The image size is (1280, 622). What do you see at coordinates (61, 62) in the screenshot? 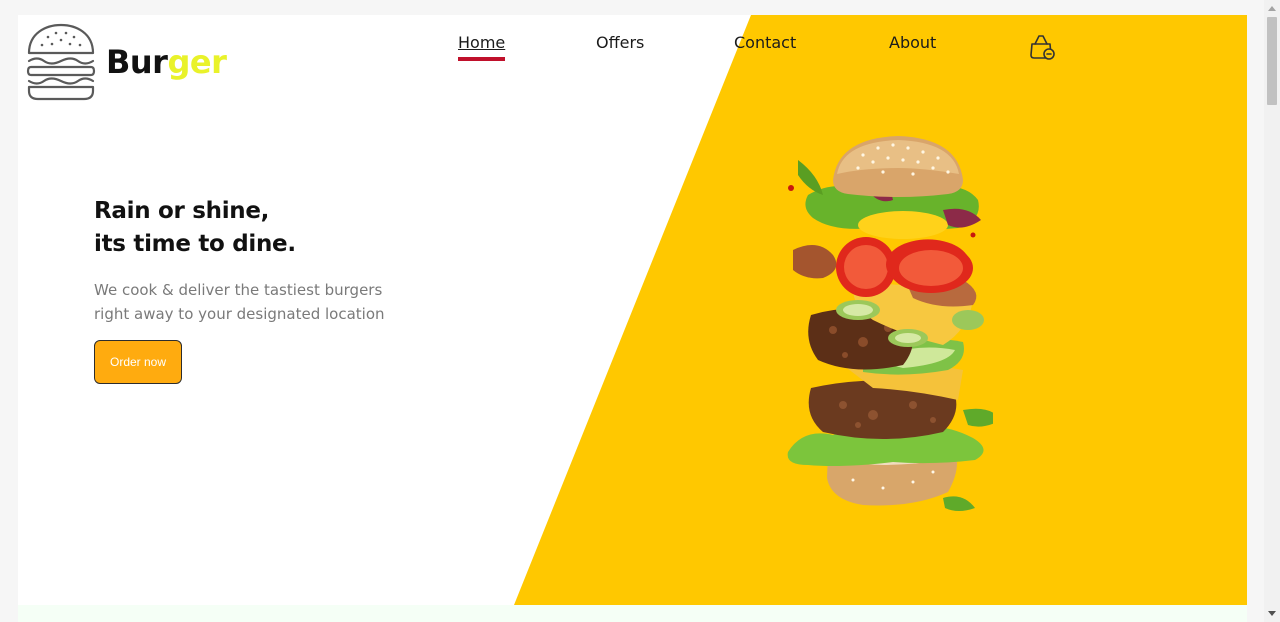
I see `burger-outline-icon` at bounding box center [61, 62].